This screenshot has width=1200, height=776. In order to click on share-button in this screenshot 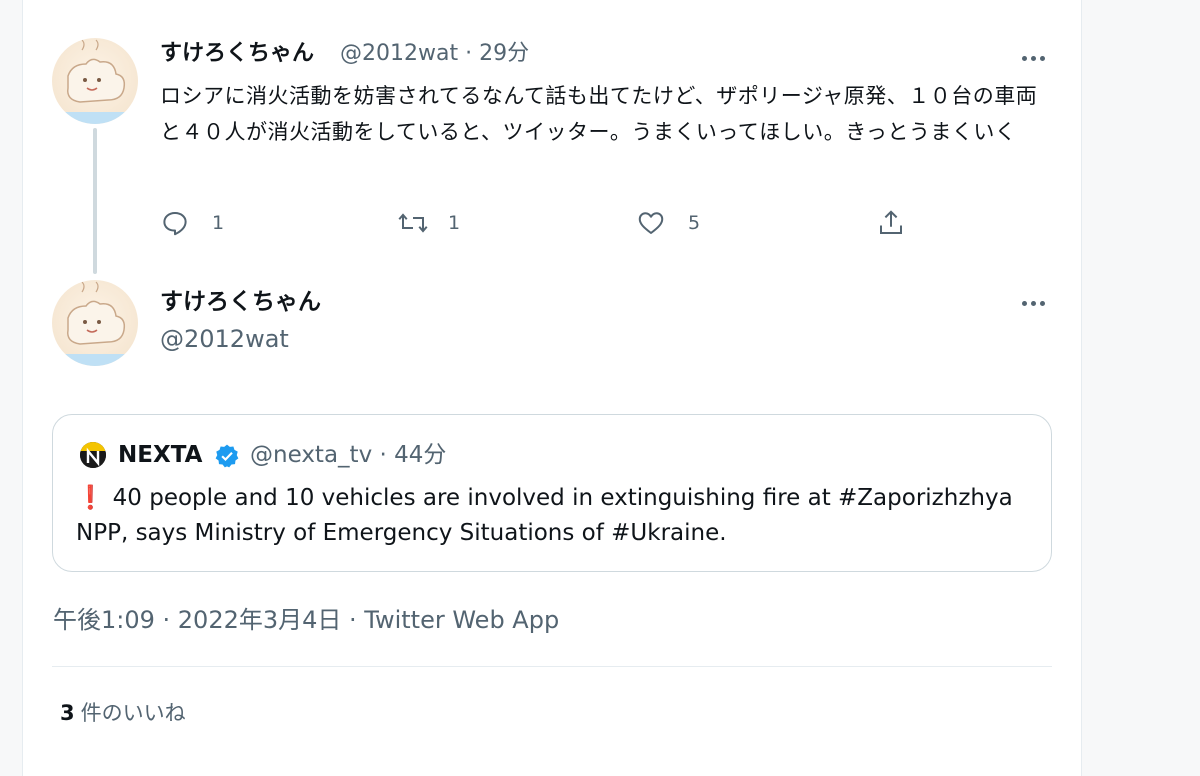, I will do `click(891, 223)`.